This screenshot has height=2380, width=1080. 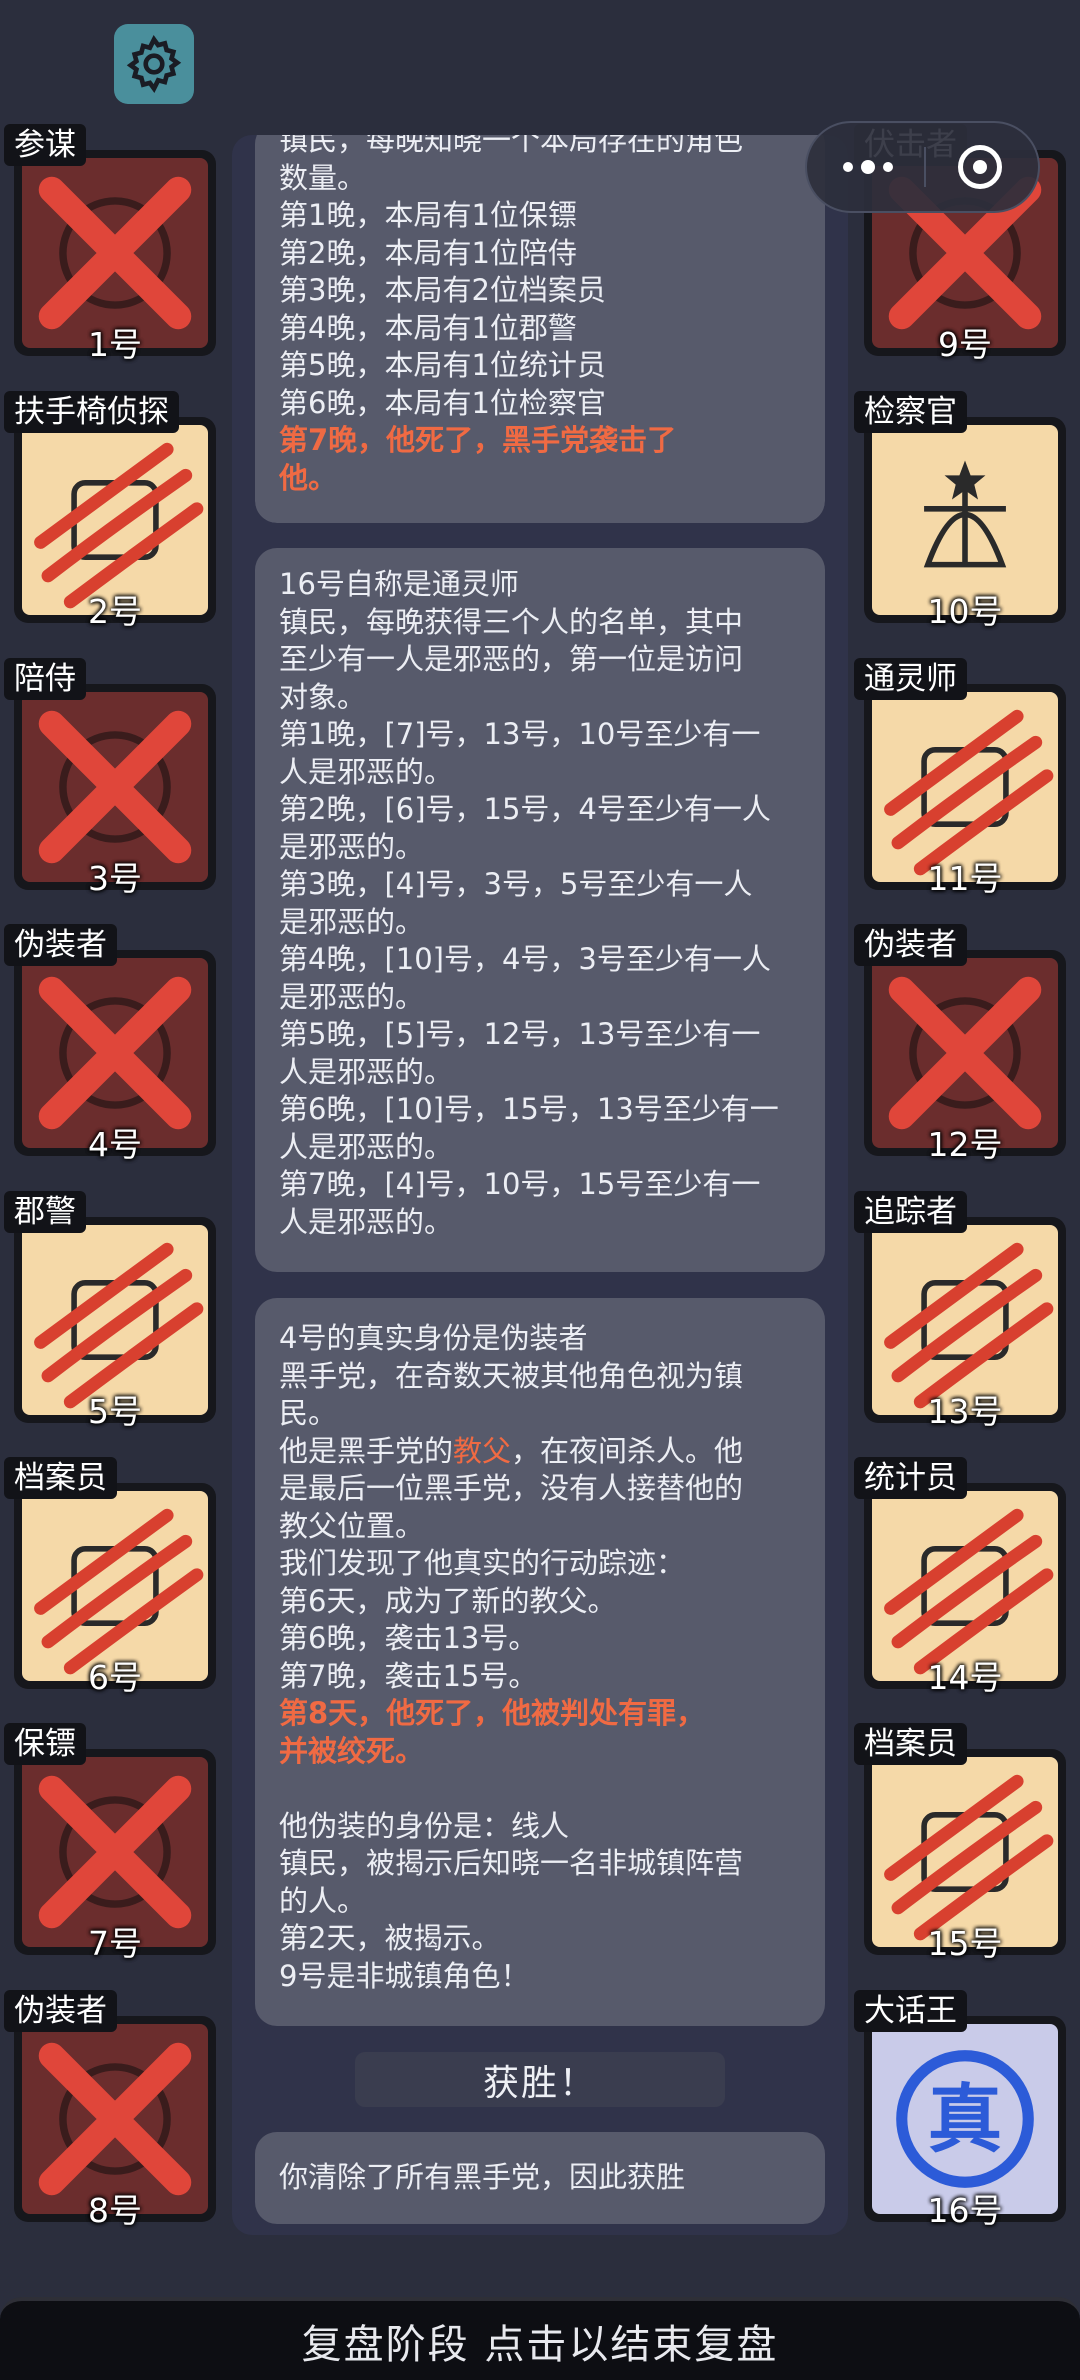 What do you see at coordinates (442, 365) in the screenshot?
I see `card-line: 第5晚，本局有1位统计员` at bounding box center [442, 365].